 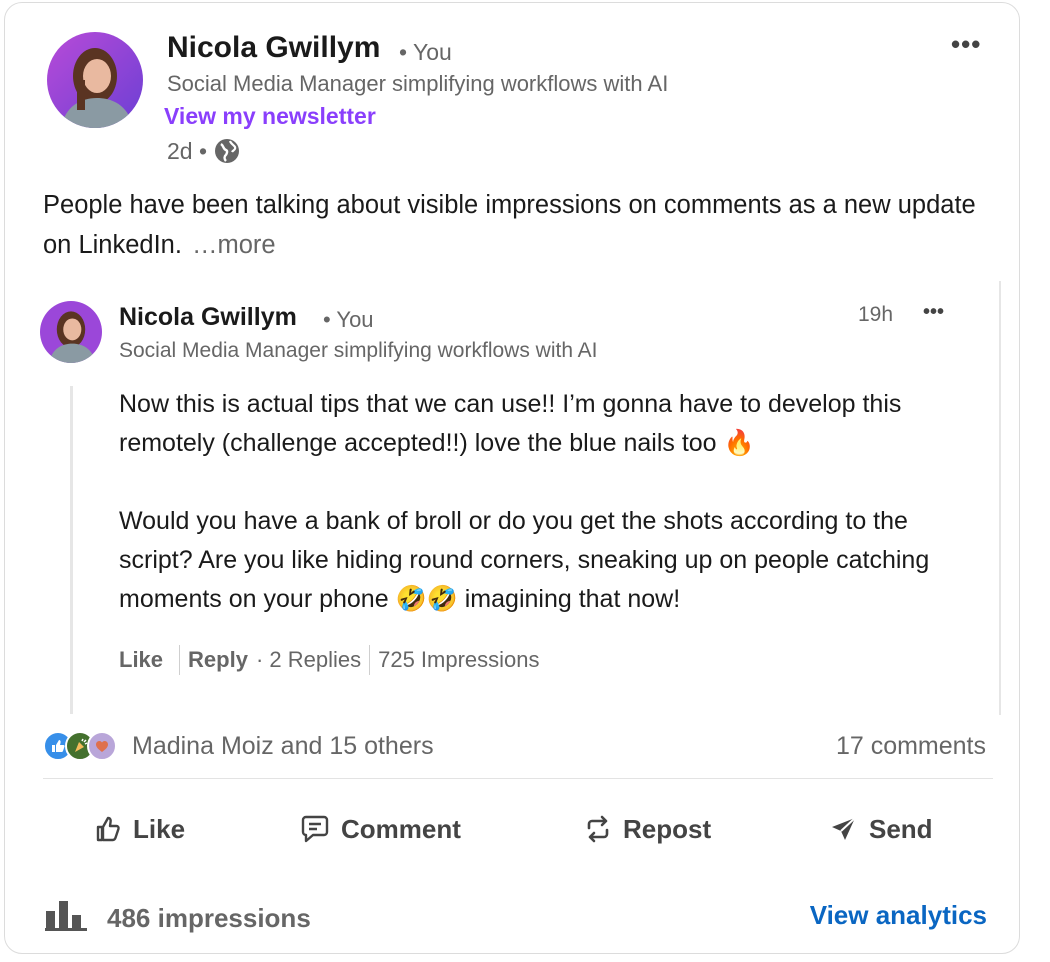 What do you see at coordinates (71, 332) in the screenshot?
I see `comment-author-avatar` at bounding box center [71, 332].